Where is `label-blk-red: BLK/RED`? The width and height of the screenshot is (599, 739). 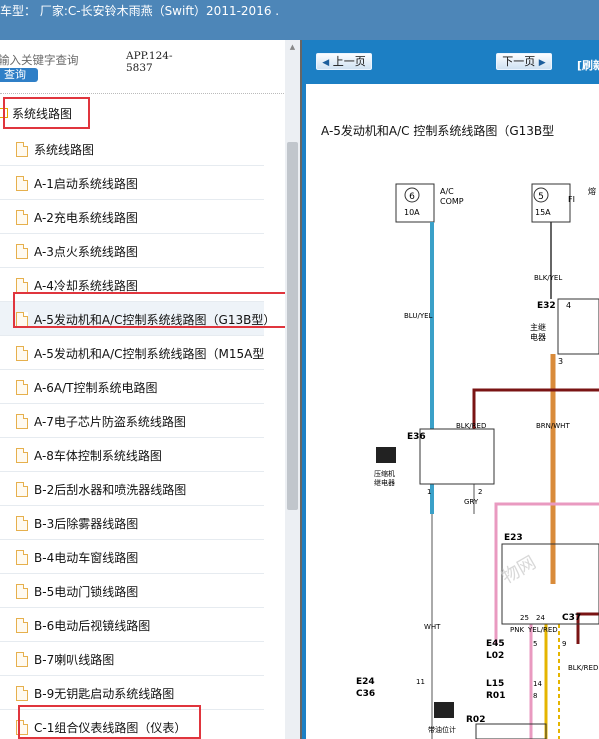
label-blk-red: BLK/RED is located at coordinates (471, 426).